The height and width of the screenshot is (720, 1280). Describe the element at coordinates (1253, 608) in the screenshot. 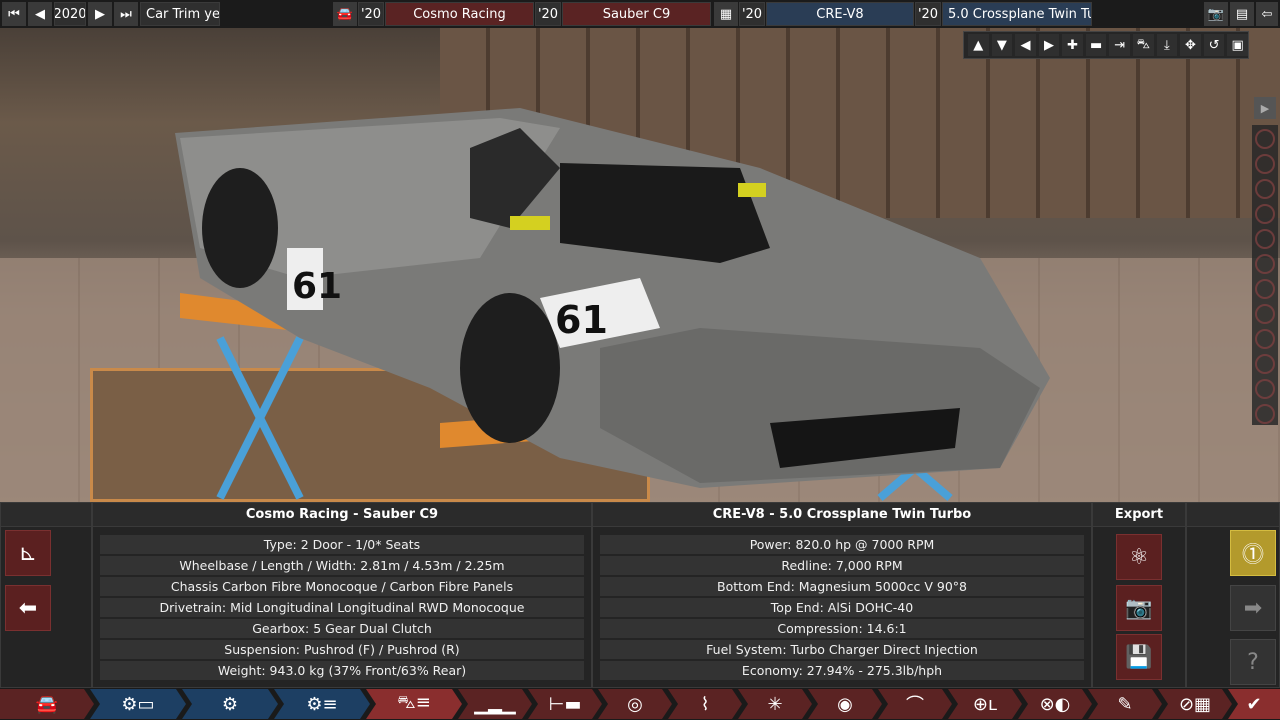

I see `next-button: ➡` at that location.